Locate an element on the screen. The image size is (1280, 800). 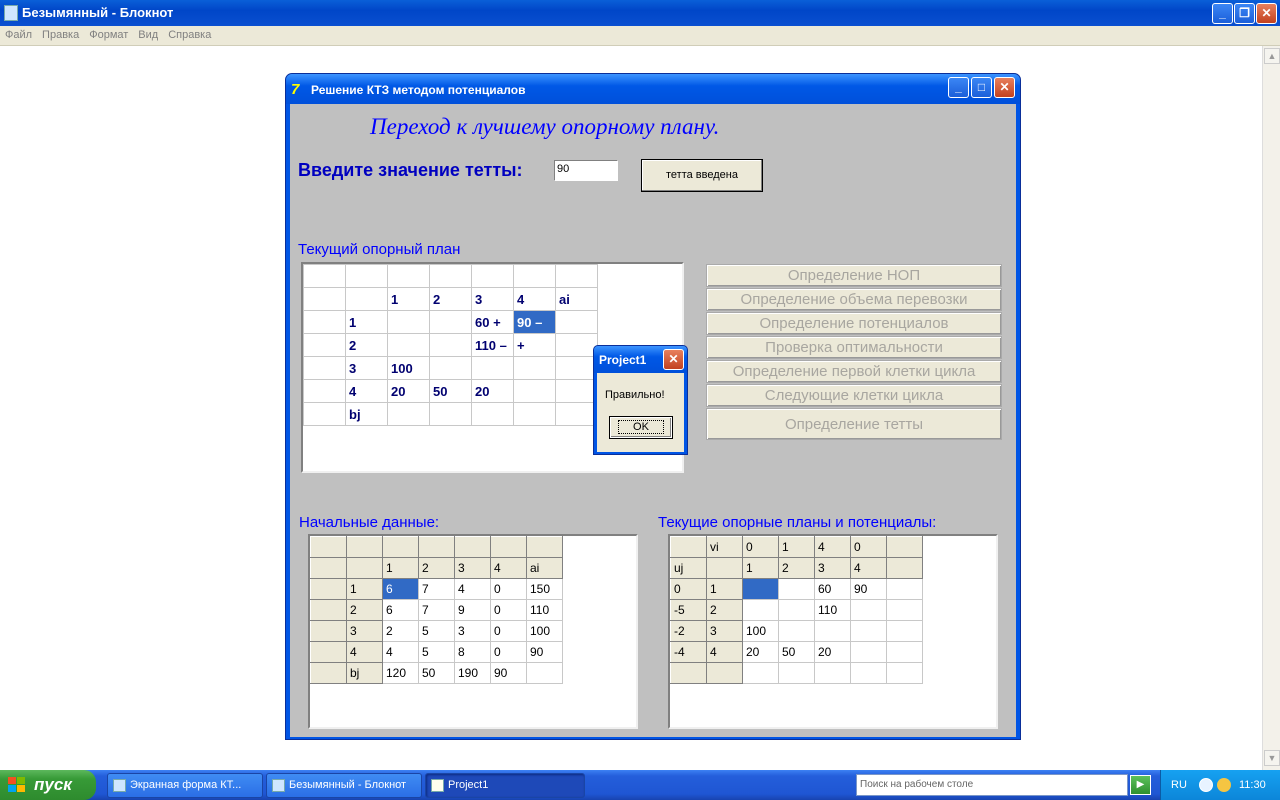
menu-help: Справка is located at coordinates (189, 33).